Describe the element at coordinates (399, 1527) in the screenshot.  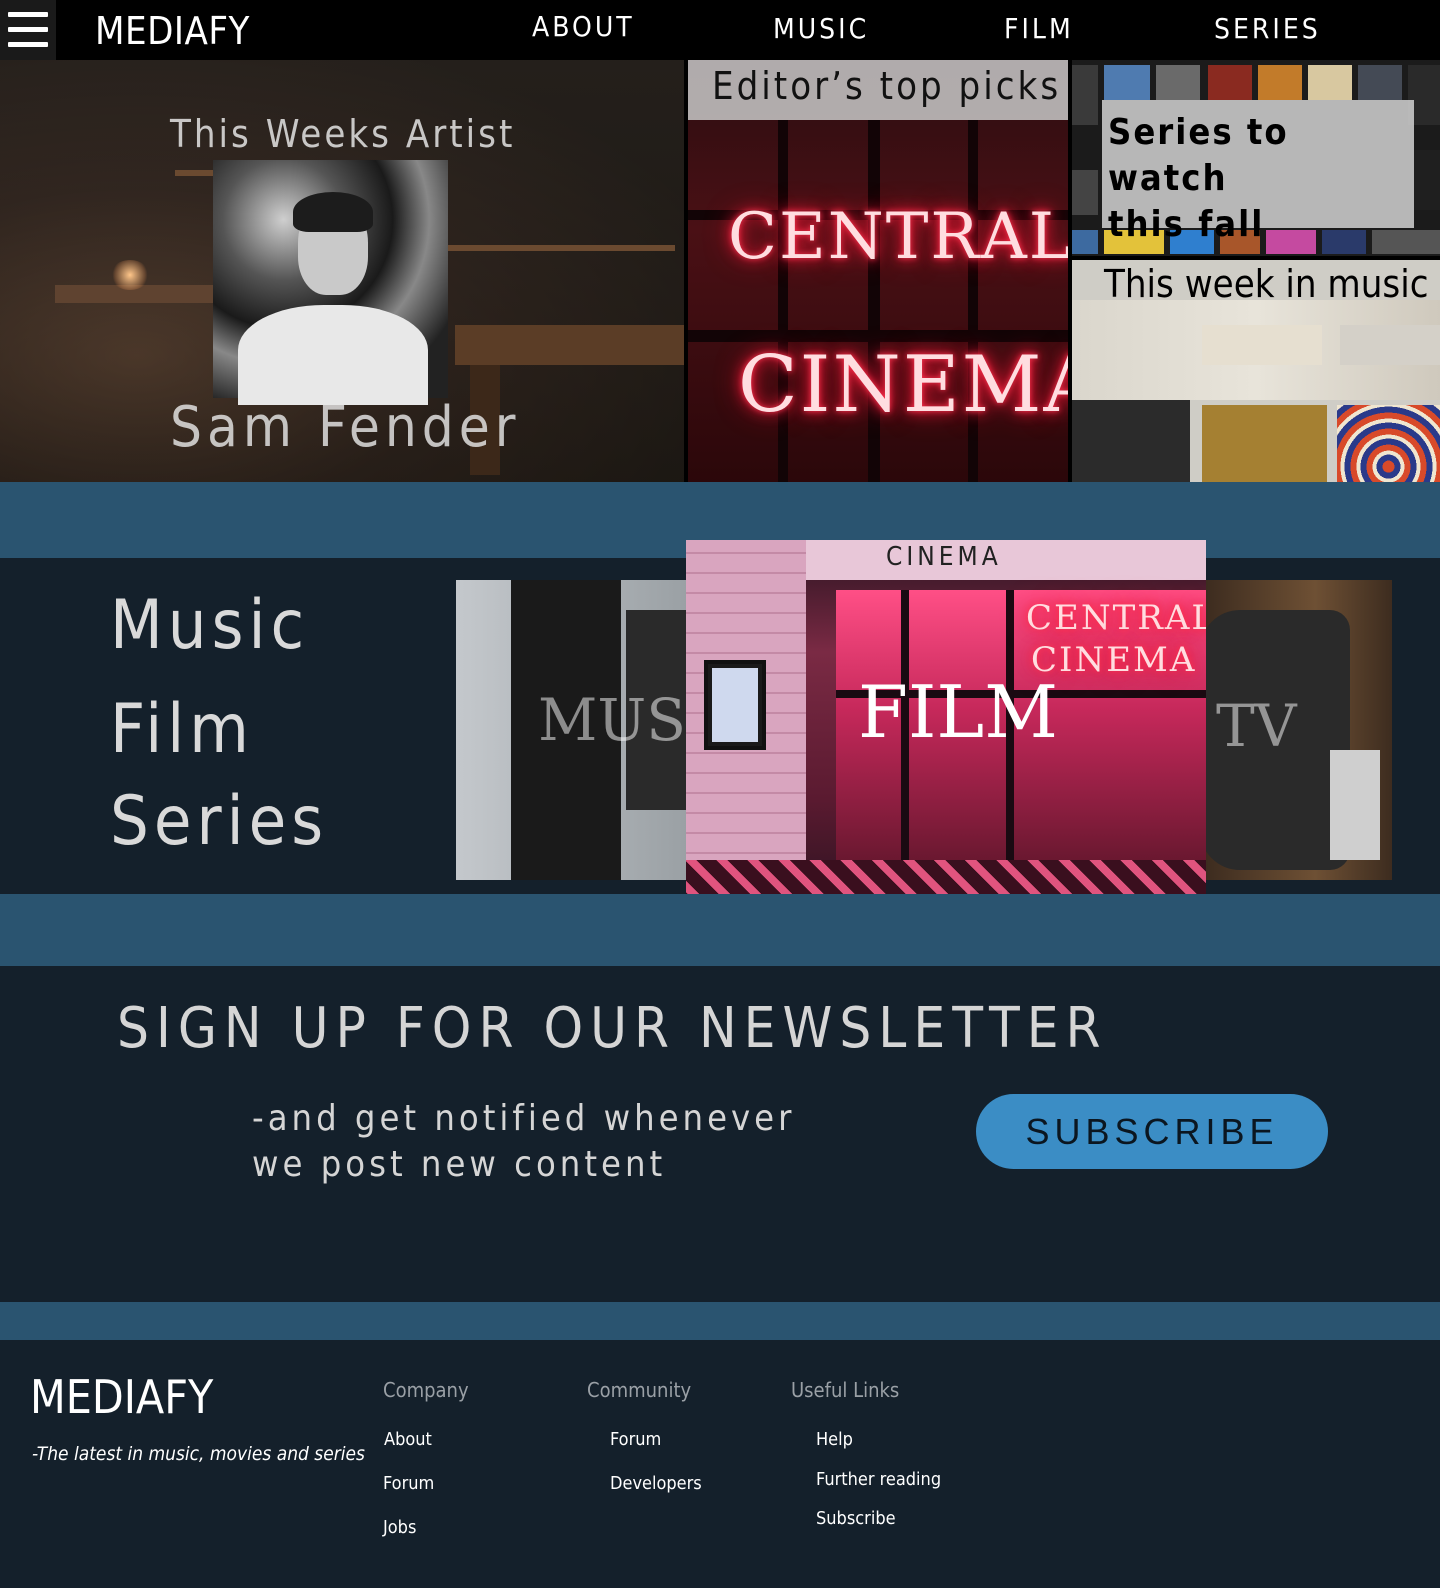
I see `footer-link-jobs: Jobs` at that location.